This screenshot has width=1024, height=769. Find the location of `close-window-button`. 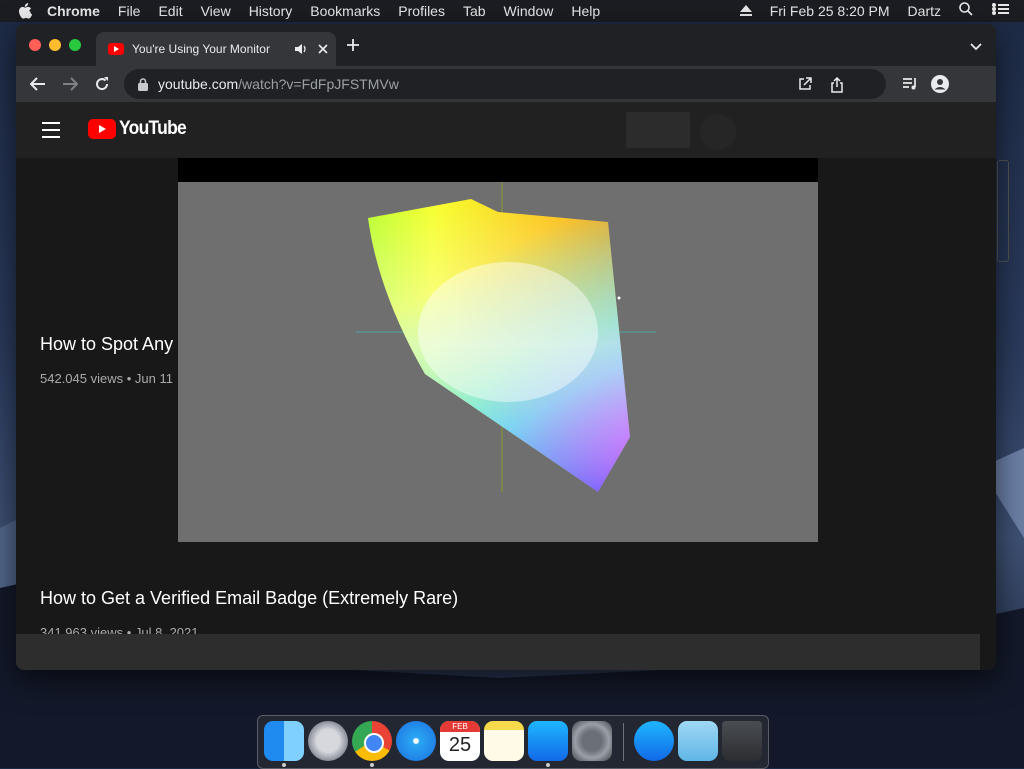

close-window-button is located at coordinates (35, 45).